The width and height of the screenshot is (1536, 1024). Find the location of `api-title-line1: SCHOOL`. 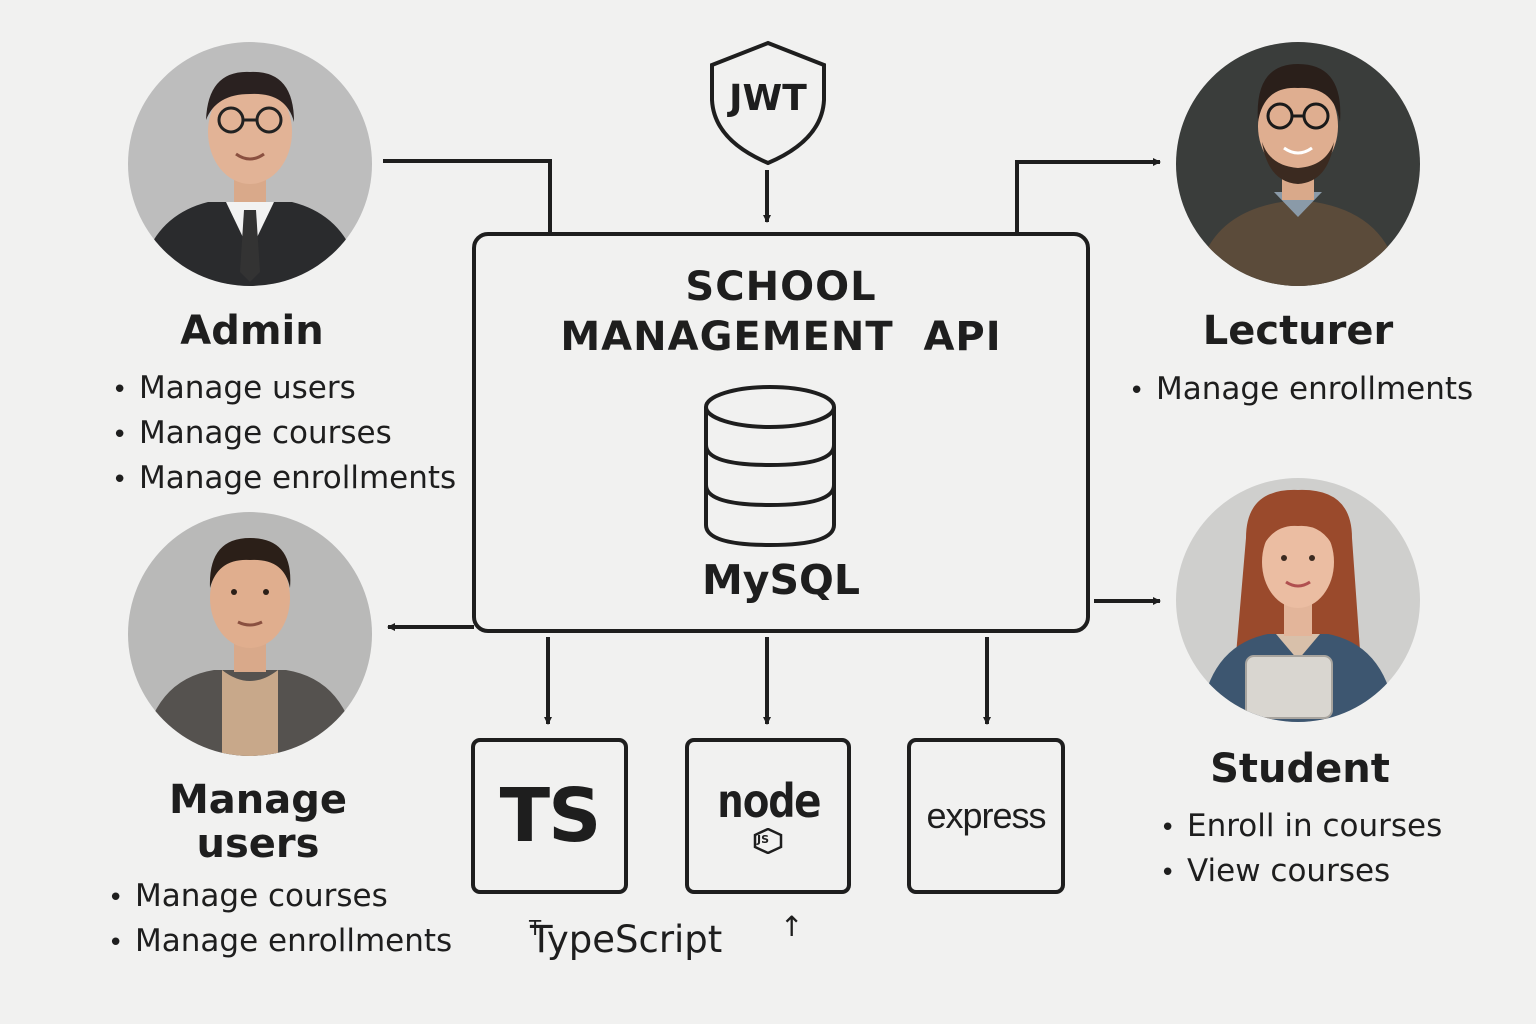

api-title-line1: SCHOOL is located at coordinates (781, 287).